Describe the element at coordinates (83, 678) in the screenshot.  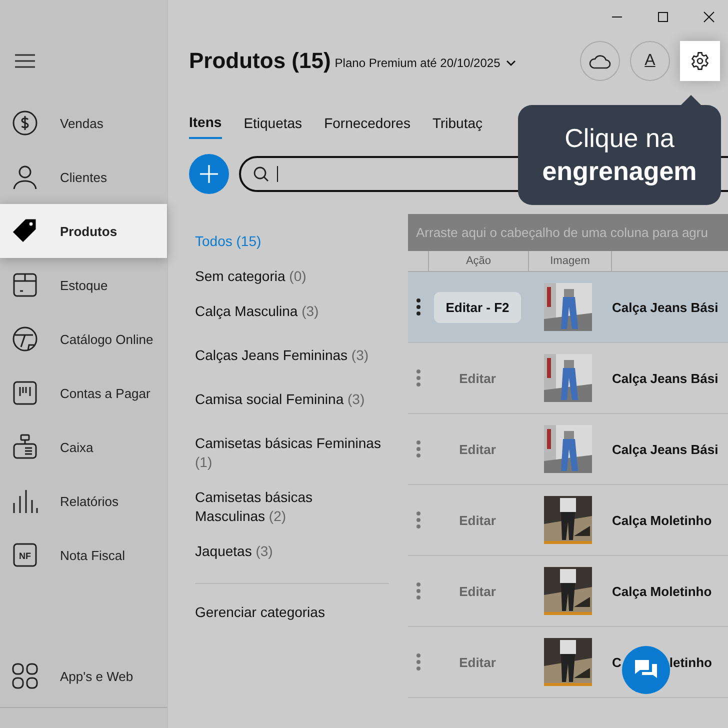
I see `sidebar-item: App's e Web` at that location.